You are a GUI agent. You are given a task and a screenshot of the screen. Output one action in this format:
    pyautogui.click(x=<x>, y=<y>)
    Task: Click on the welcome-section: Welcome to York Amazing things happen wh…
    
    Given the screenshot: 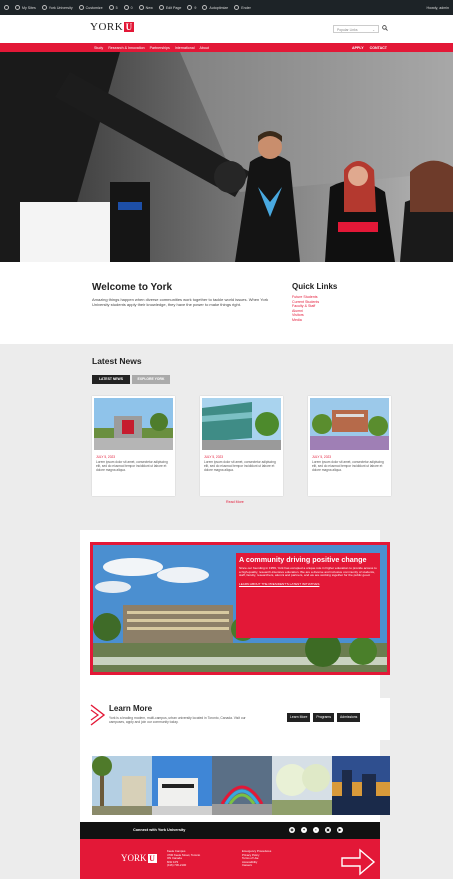 What is the action you would take?
    pyautogui.click(x=226, y=303)
    